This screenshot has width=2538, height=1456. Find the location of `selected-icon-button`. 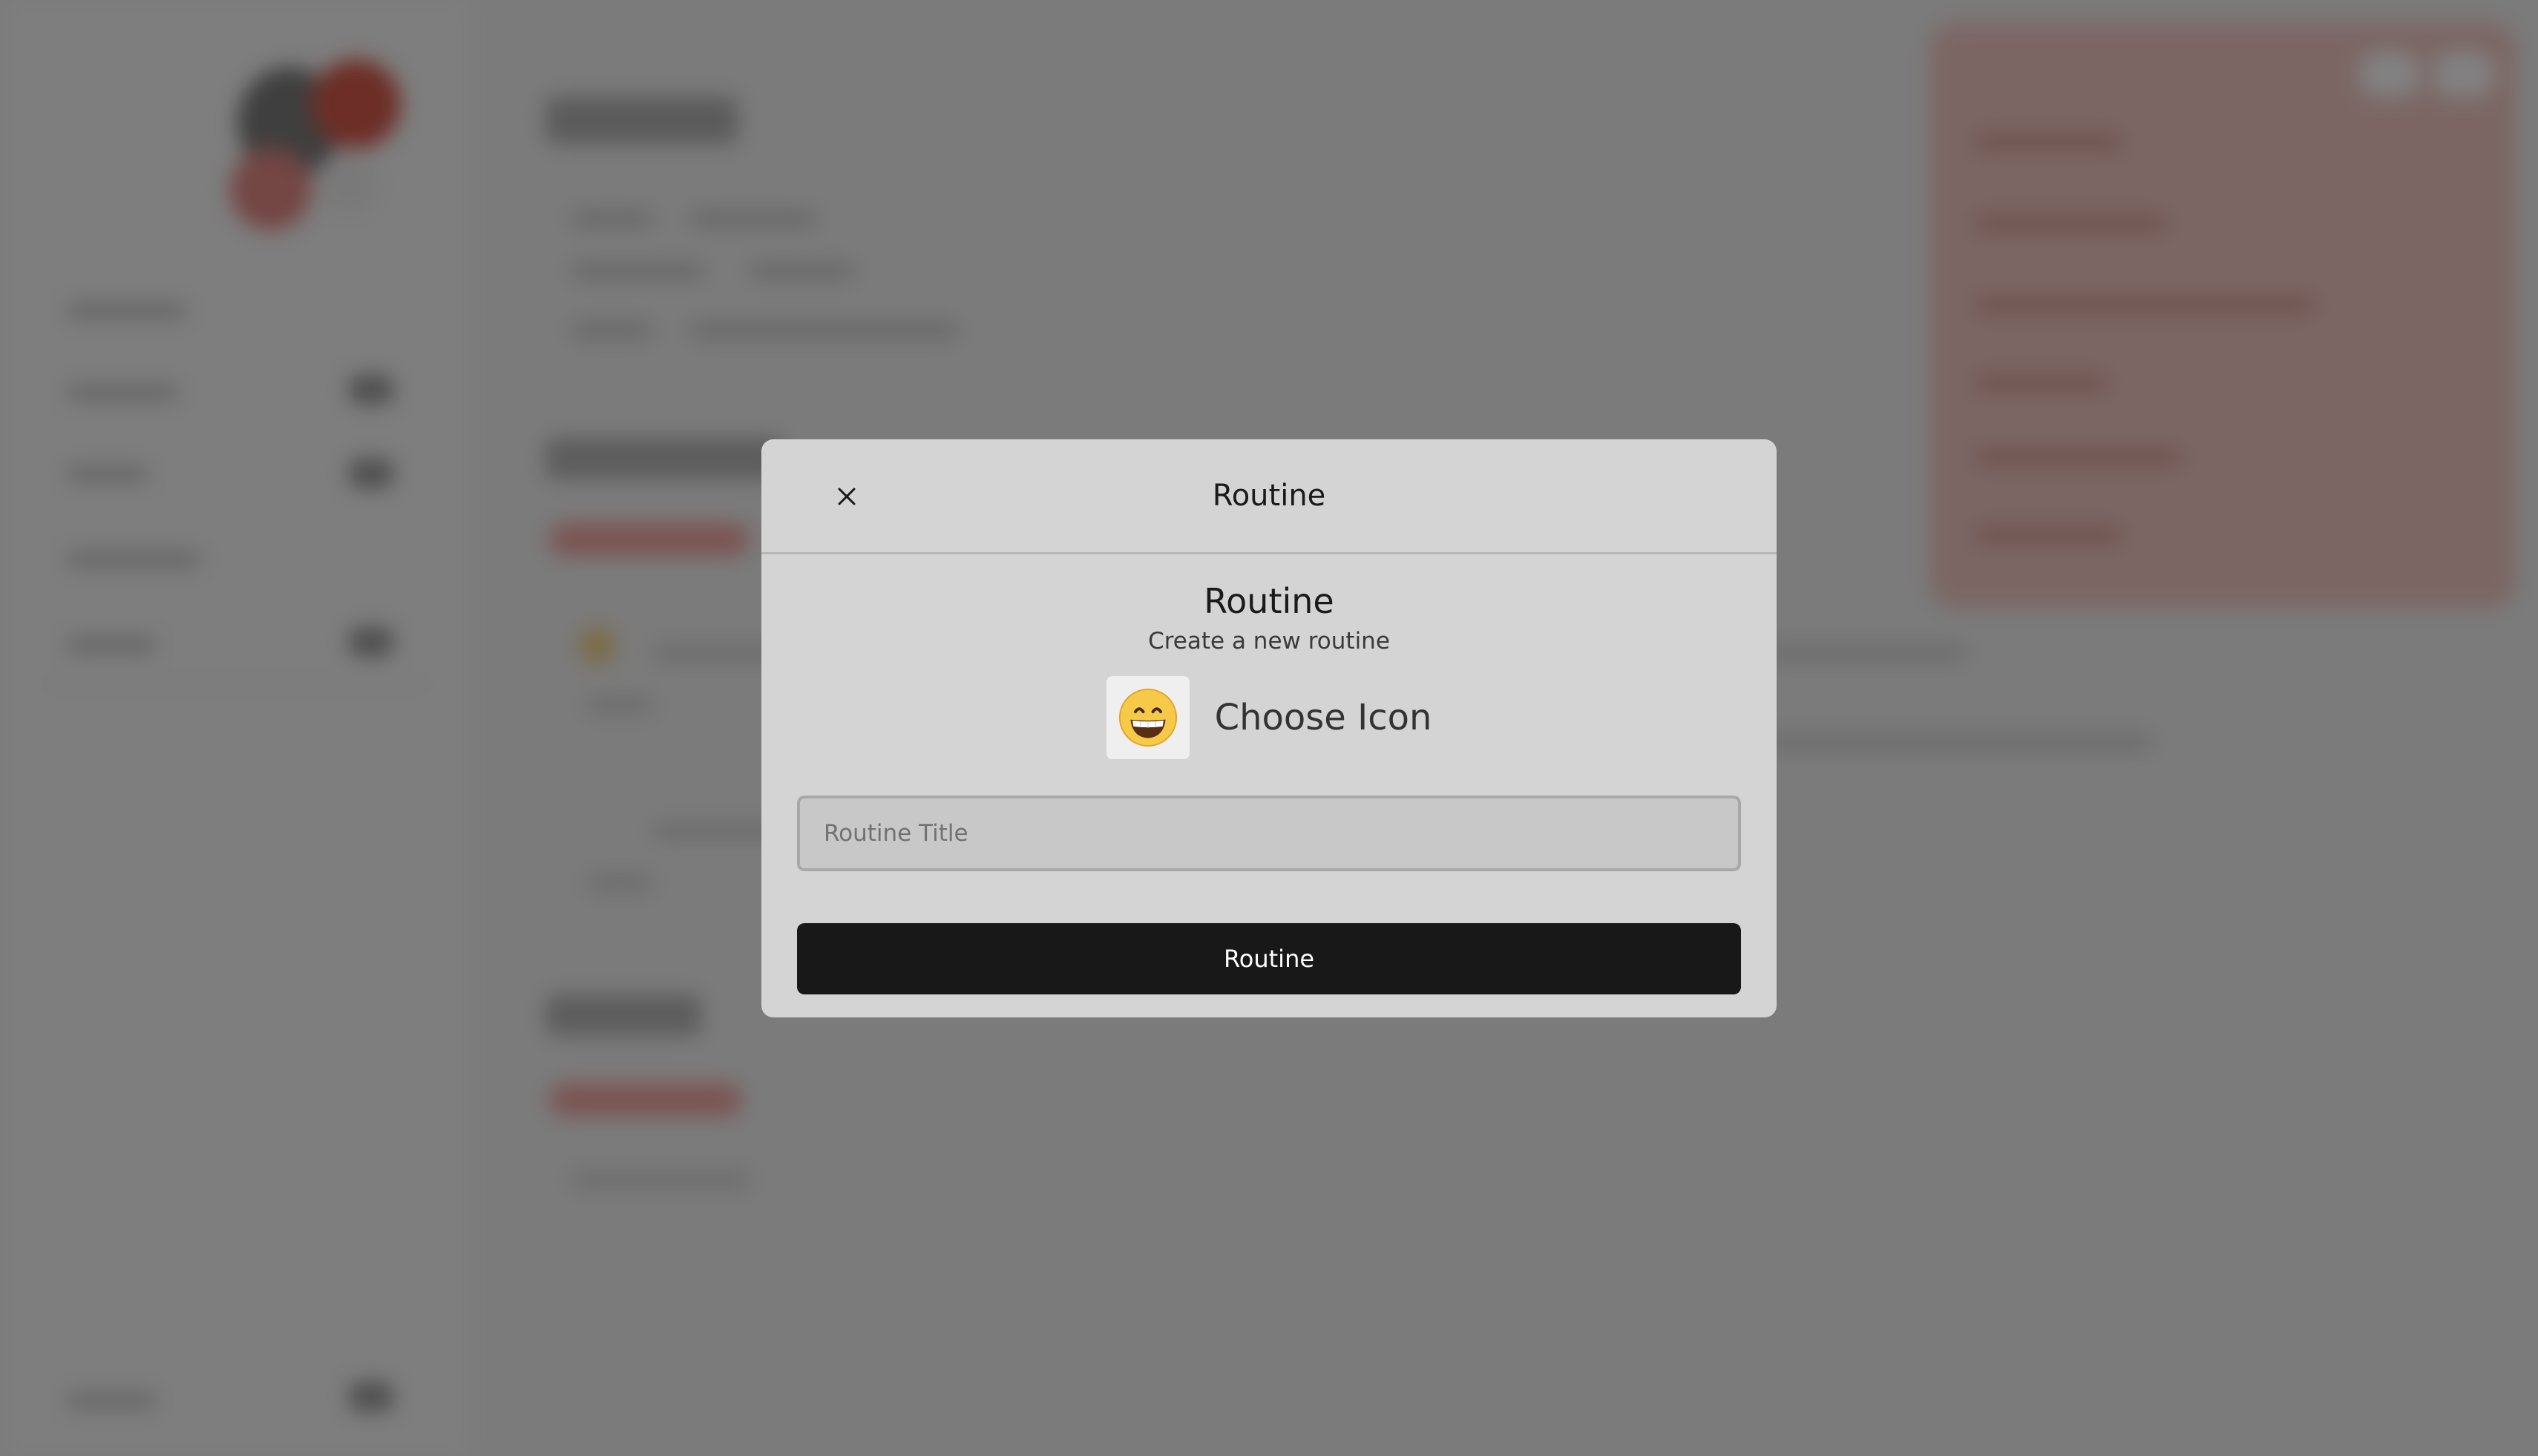

selected-icon-button is located at coordinates (1148, 718).